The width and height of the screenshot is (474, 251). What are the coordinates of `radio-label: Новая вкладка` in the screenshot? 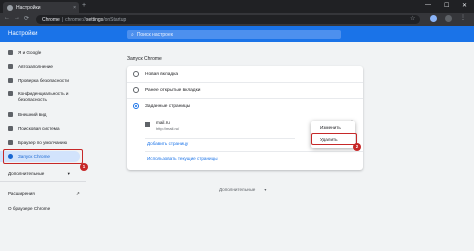 It's located at (162, 74).